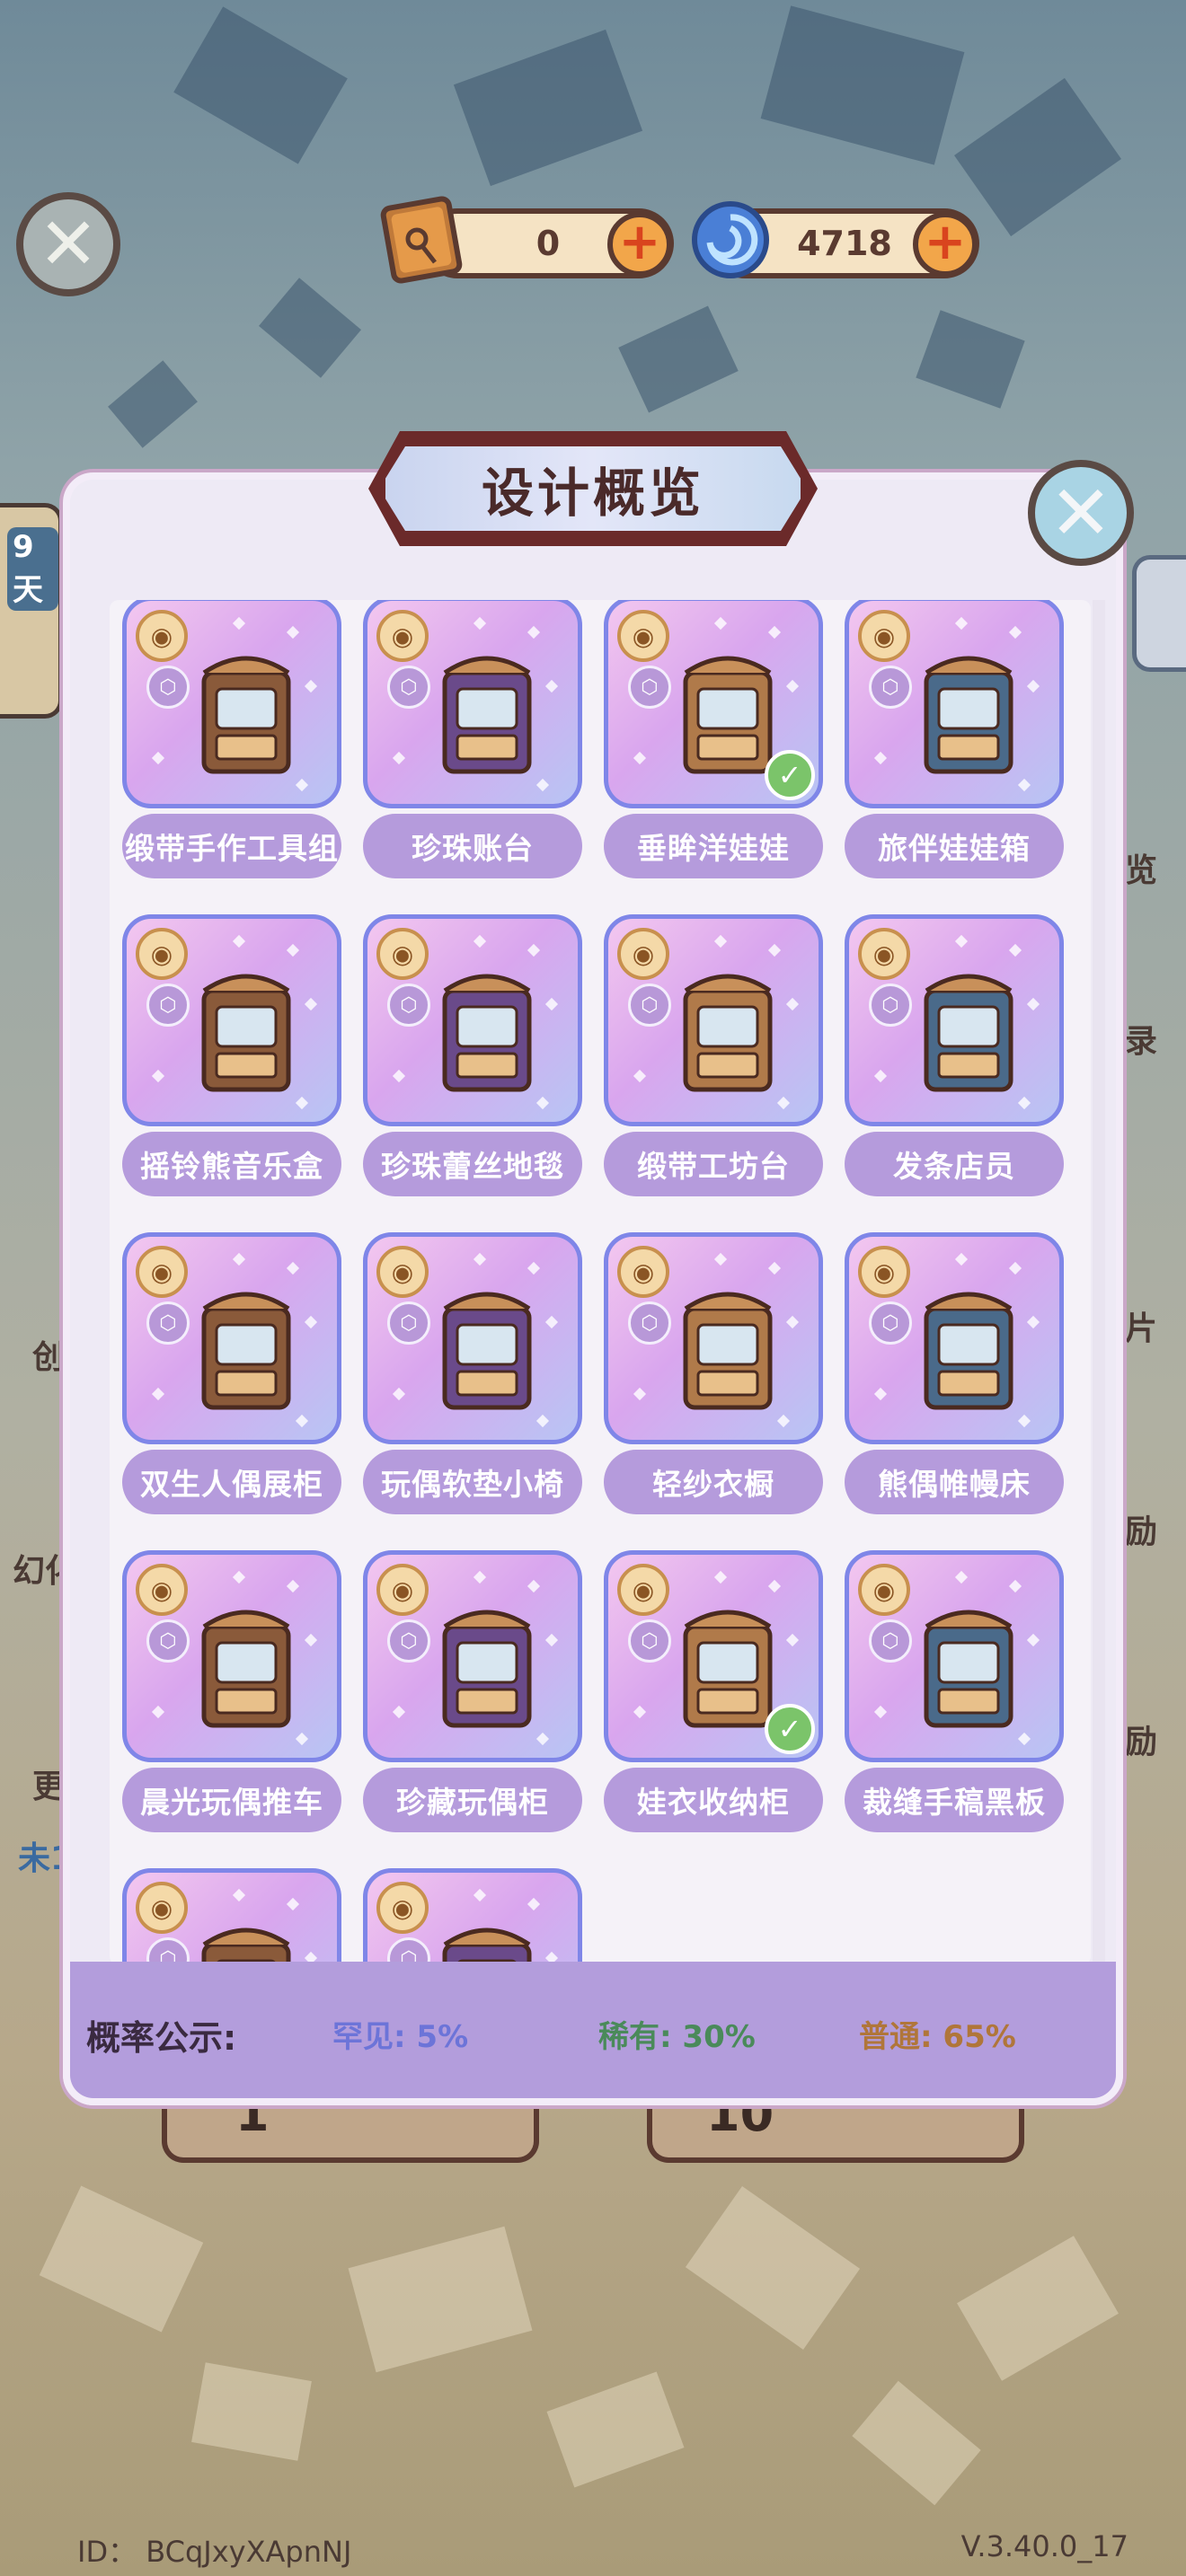 Image resolution: width=1186 pixels, height=2576 pixels. Describe the element at coordinates (214, 2552) in the screenshot. I see `player-id: ID： BCqJxyXApnNJ` at that location.